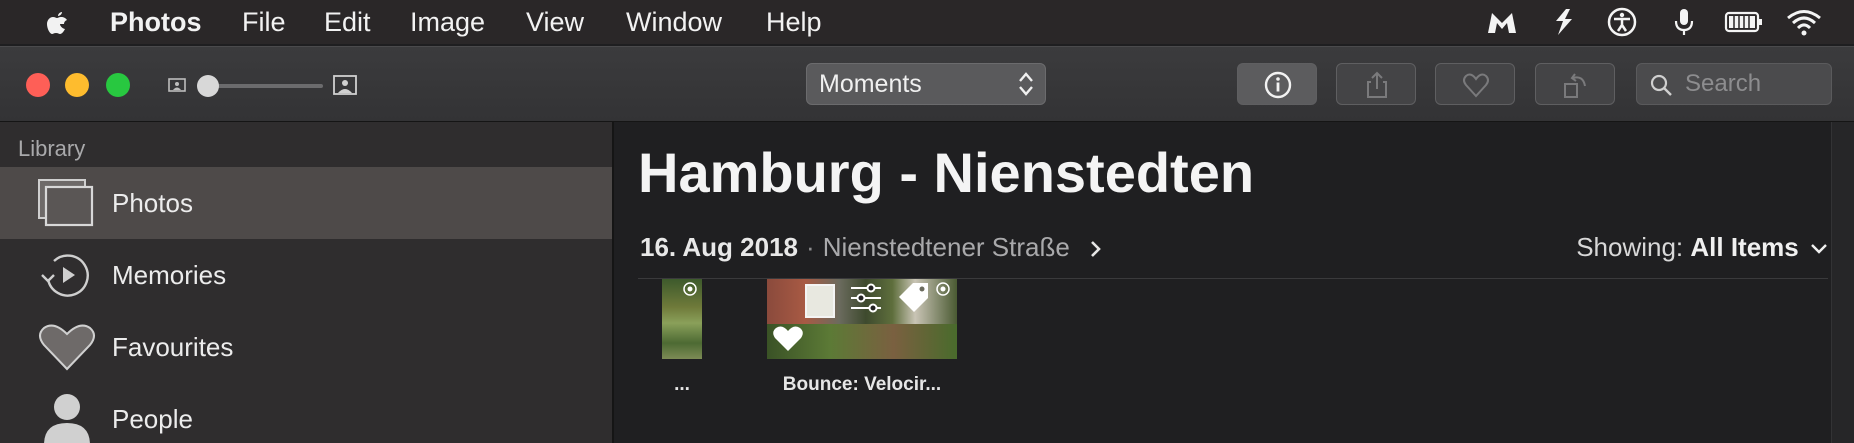  What do you see at coordinates (719, 247) in the screenshot?
I see `moment-date: 16. Aug 2018` at bounding box center [719, 247].